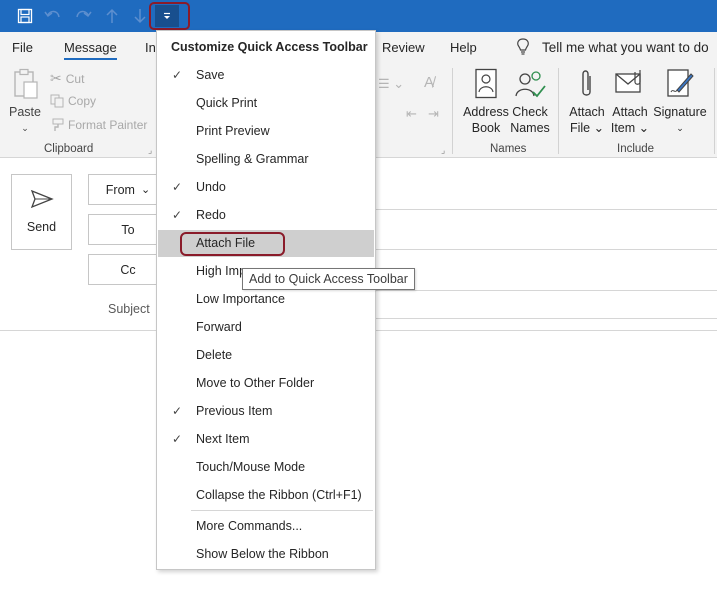 The height and width of the screenshot is (590, 717). What do you see at coordinates (57, 101) in the screenshot?
I see `copy-icon` at bounding box center [57, 101].